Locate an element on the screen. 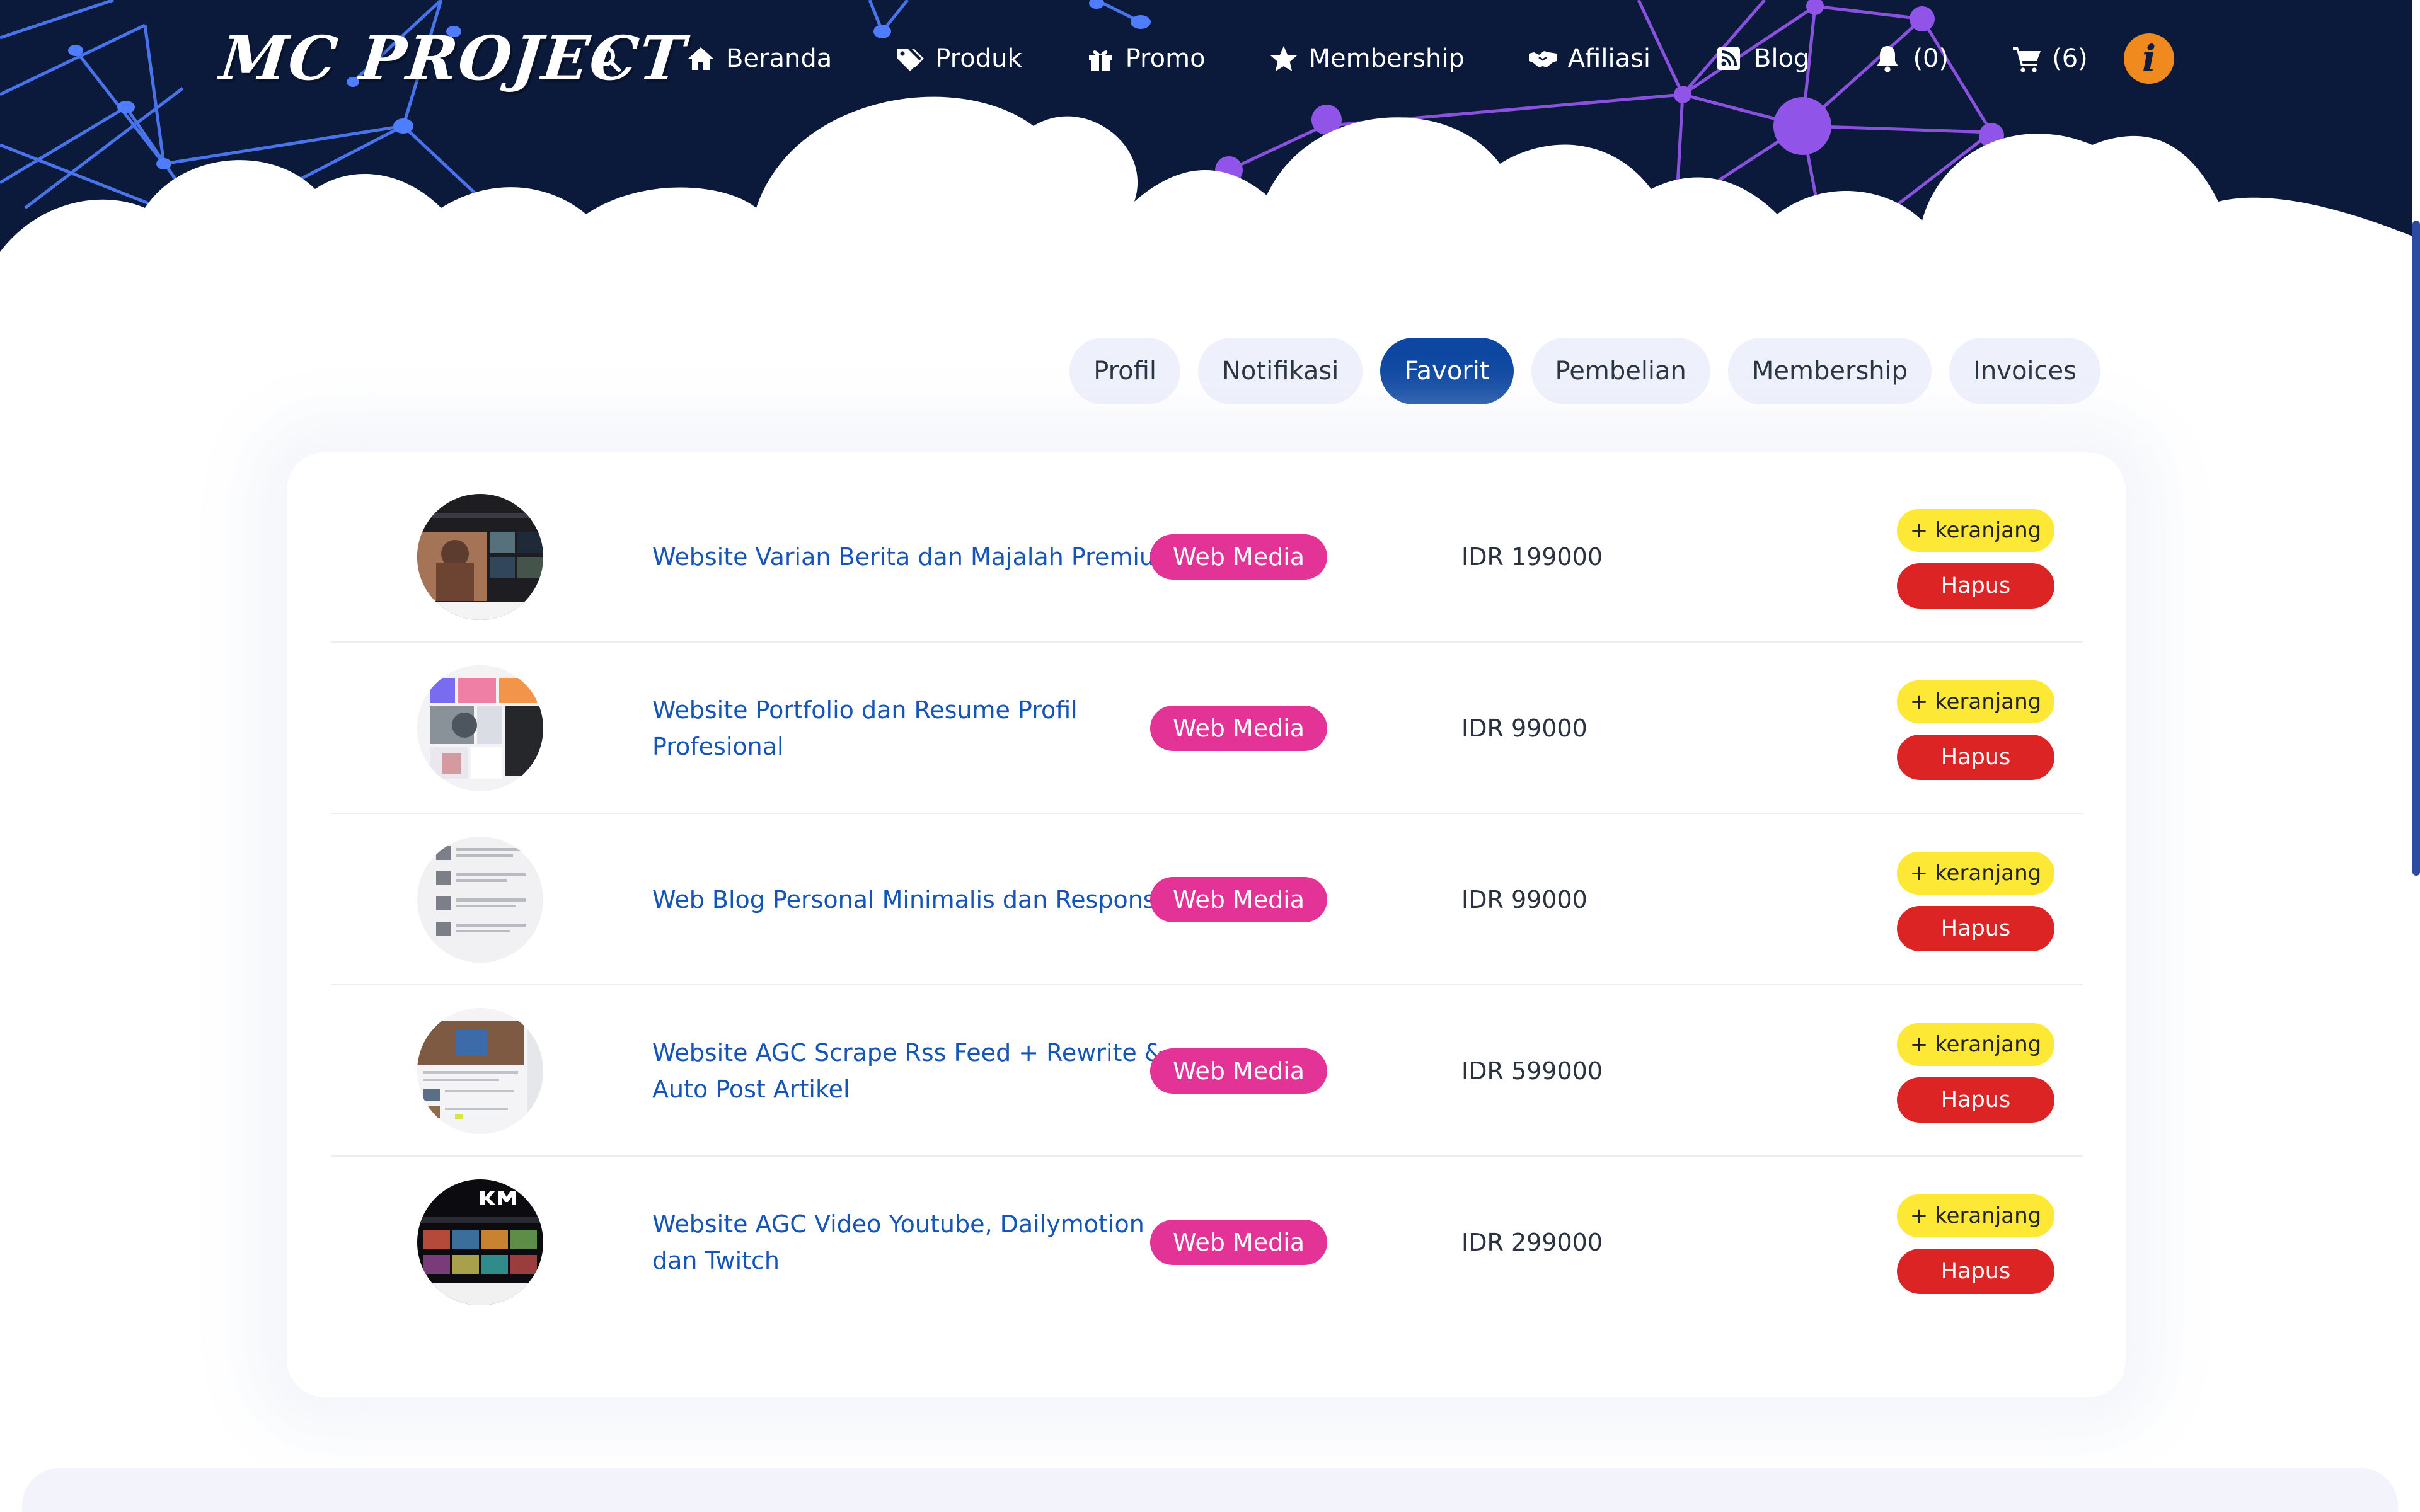  nav-promo: Promo is located at coordinates (1145, 58).